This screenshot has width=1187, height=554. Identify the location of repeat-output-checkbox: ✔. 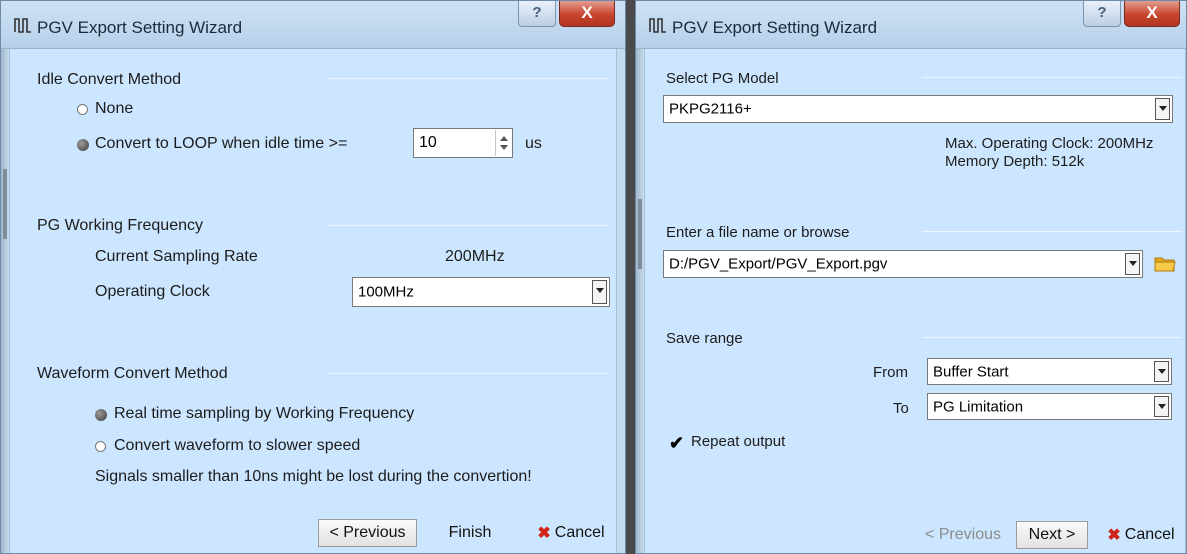
(678, 443).